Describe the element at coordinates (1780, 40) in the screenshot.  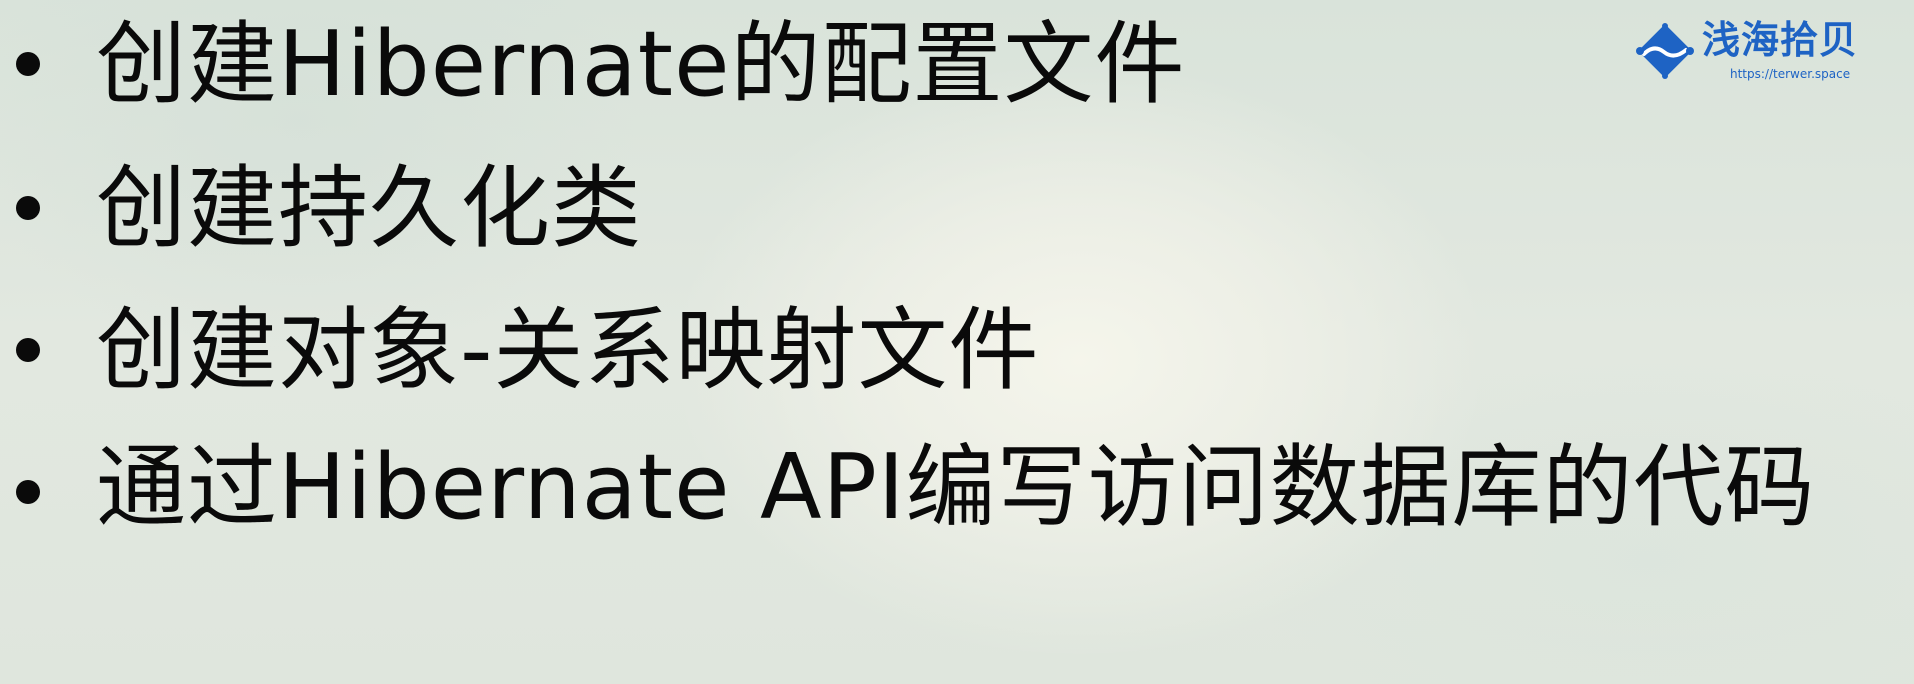
I see `watermark-title: 浅海拾贝` at that location.